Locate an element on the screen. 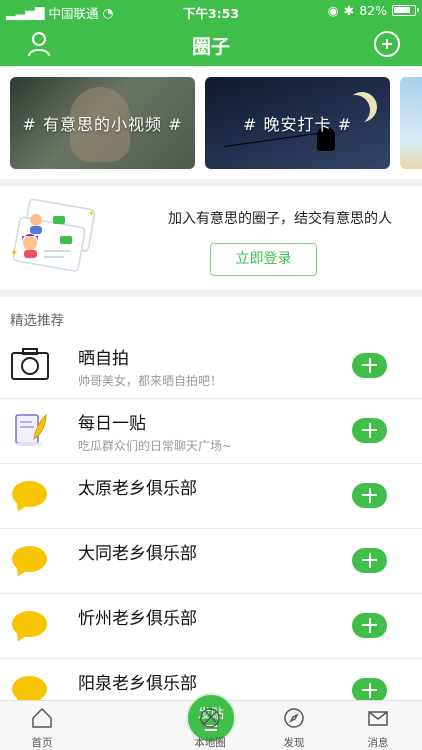 The width and height of the screenshot is (422, 750). banner-goodnight-label: # 晚安打卡 # is located at coordinates (297, 124).